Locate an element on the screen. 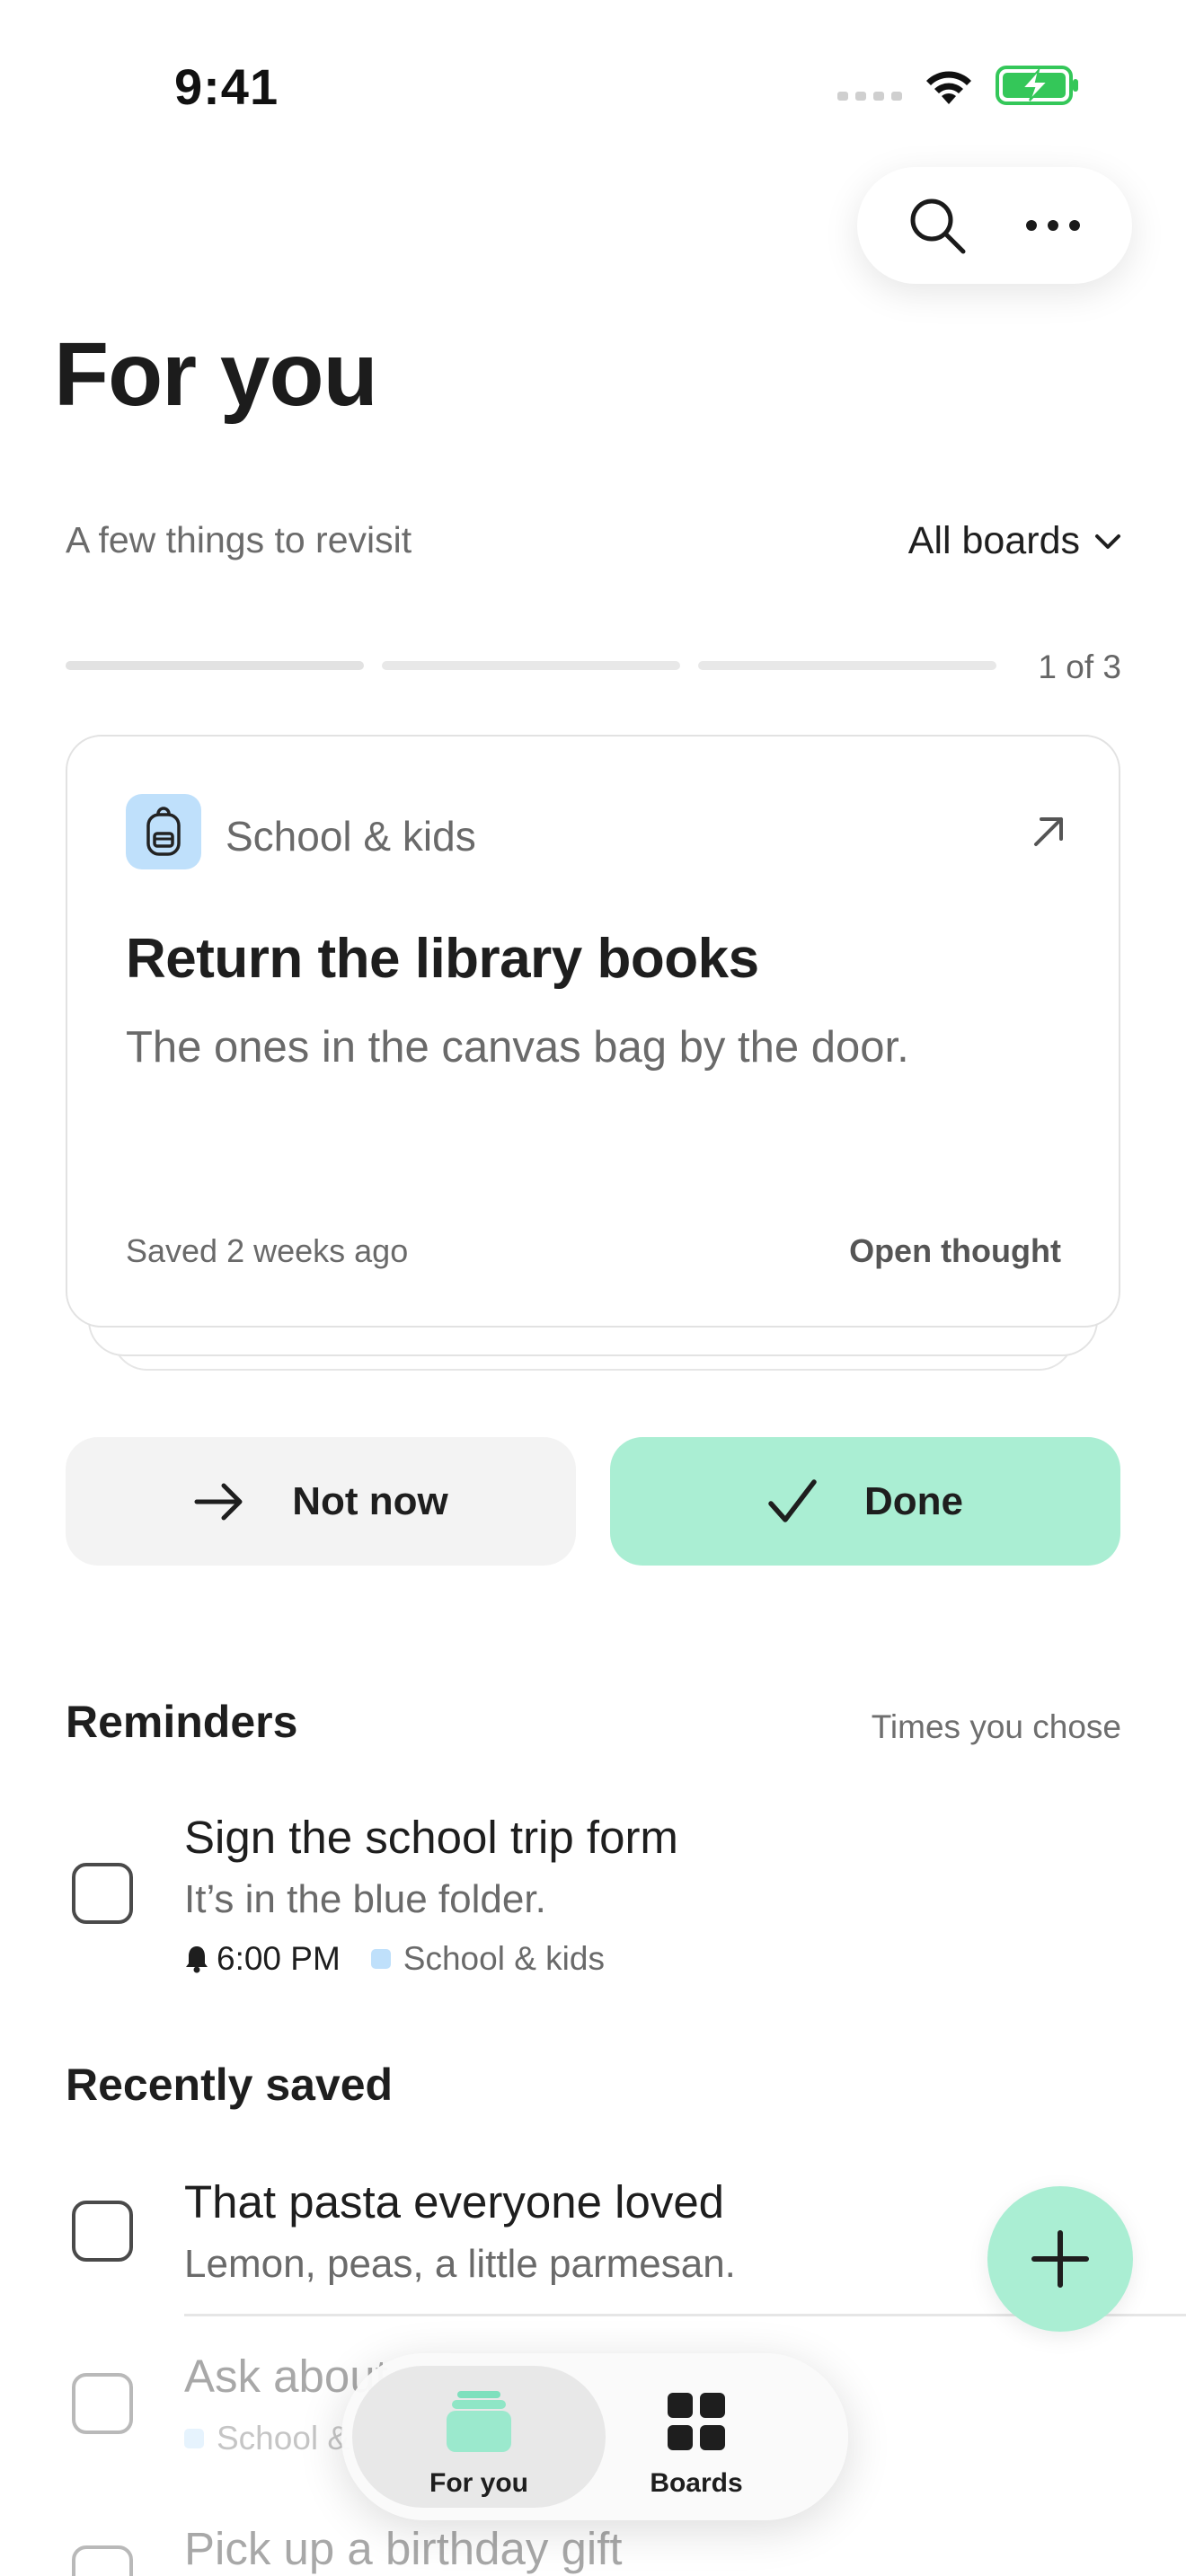 The height and width of the screenshot is (2576, 1186). saved-item-title: Pick up a birthday gift is located at coordinates (403, 2548).